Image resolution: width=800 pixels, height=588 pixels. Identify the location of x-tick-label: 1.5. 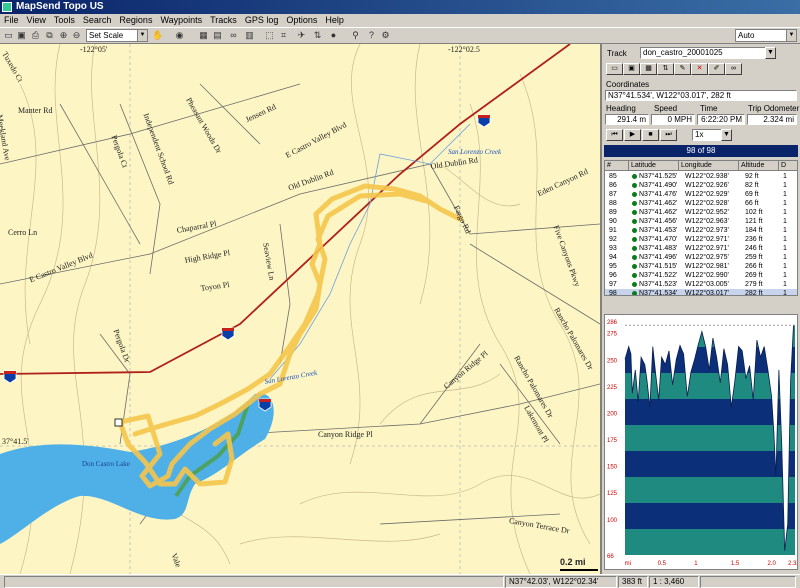
(735, 564).